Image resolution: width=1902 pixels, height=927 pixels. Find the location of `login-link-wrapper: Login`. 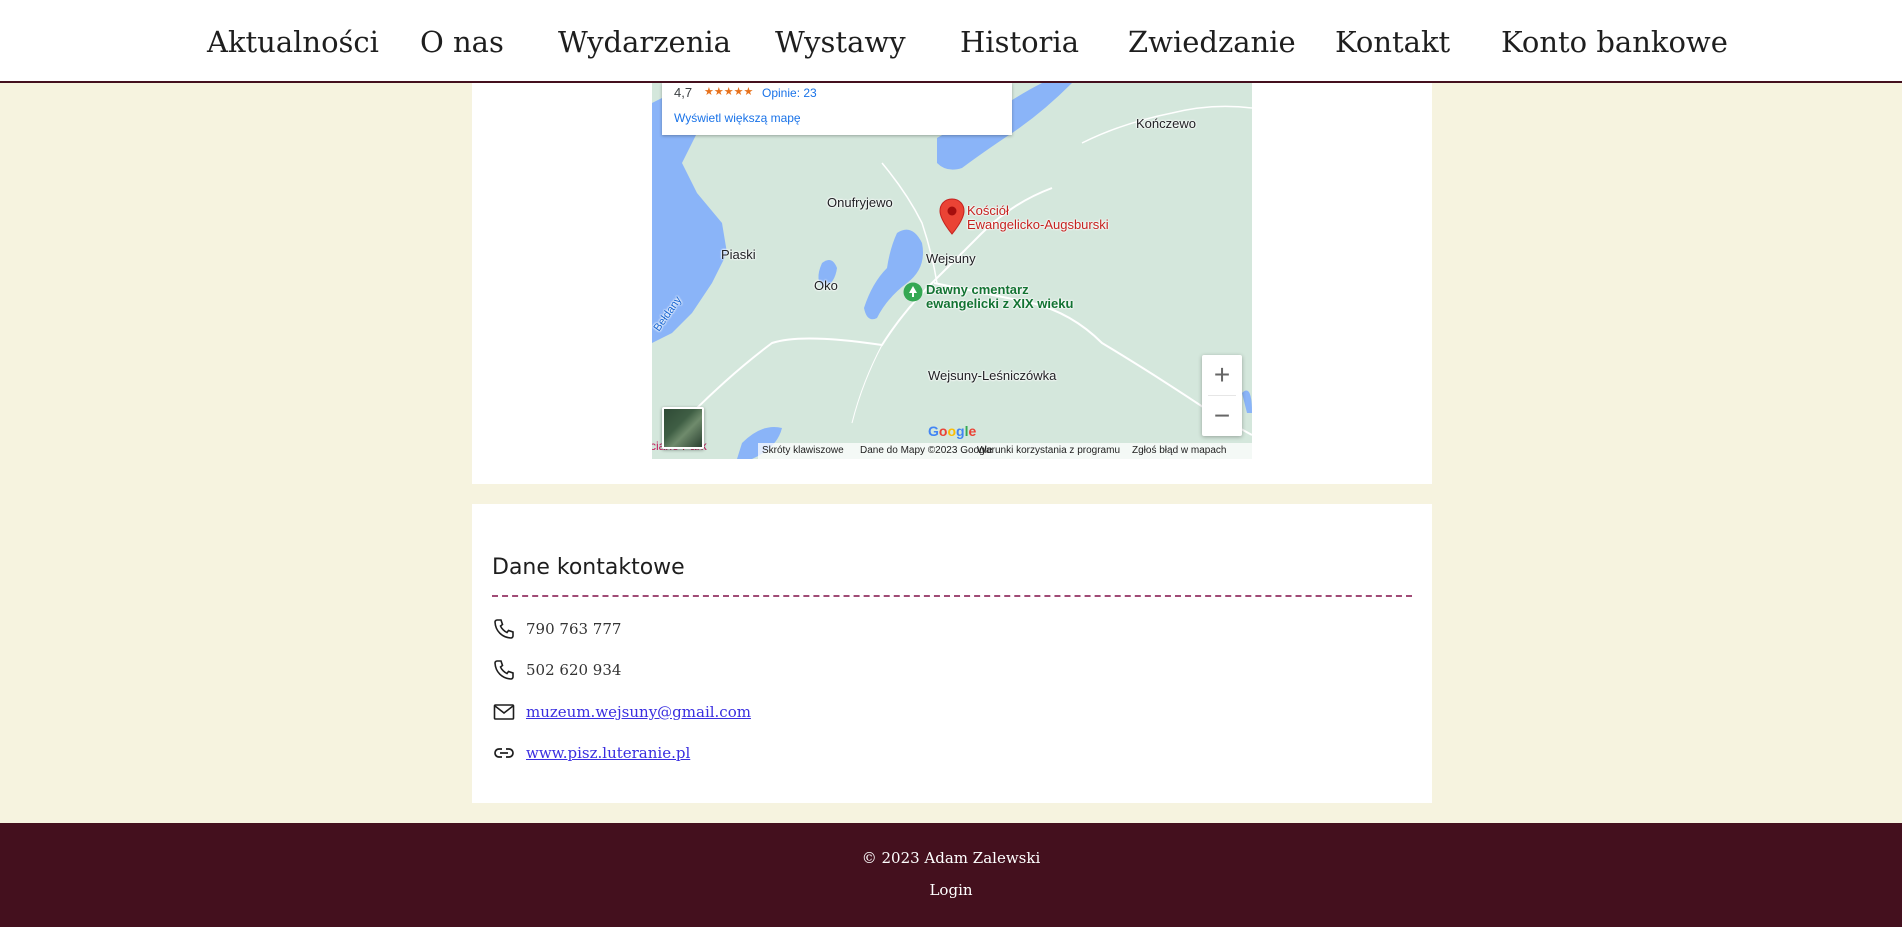

login-link-wrapper: Login is located at coordinates (951, 890).